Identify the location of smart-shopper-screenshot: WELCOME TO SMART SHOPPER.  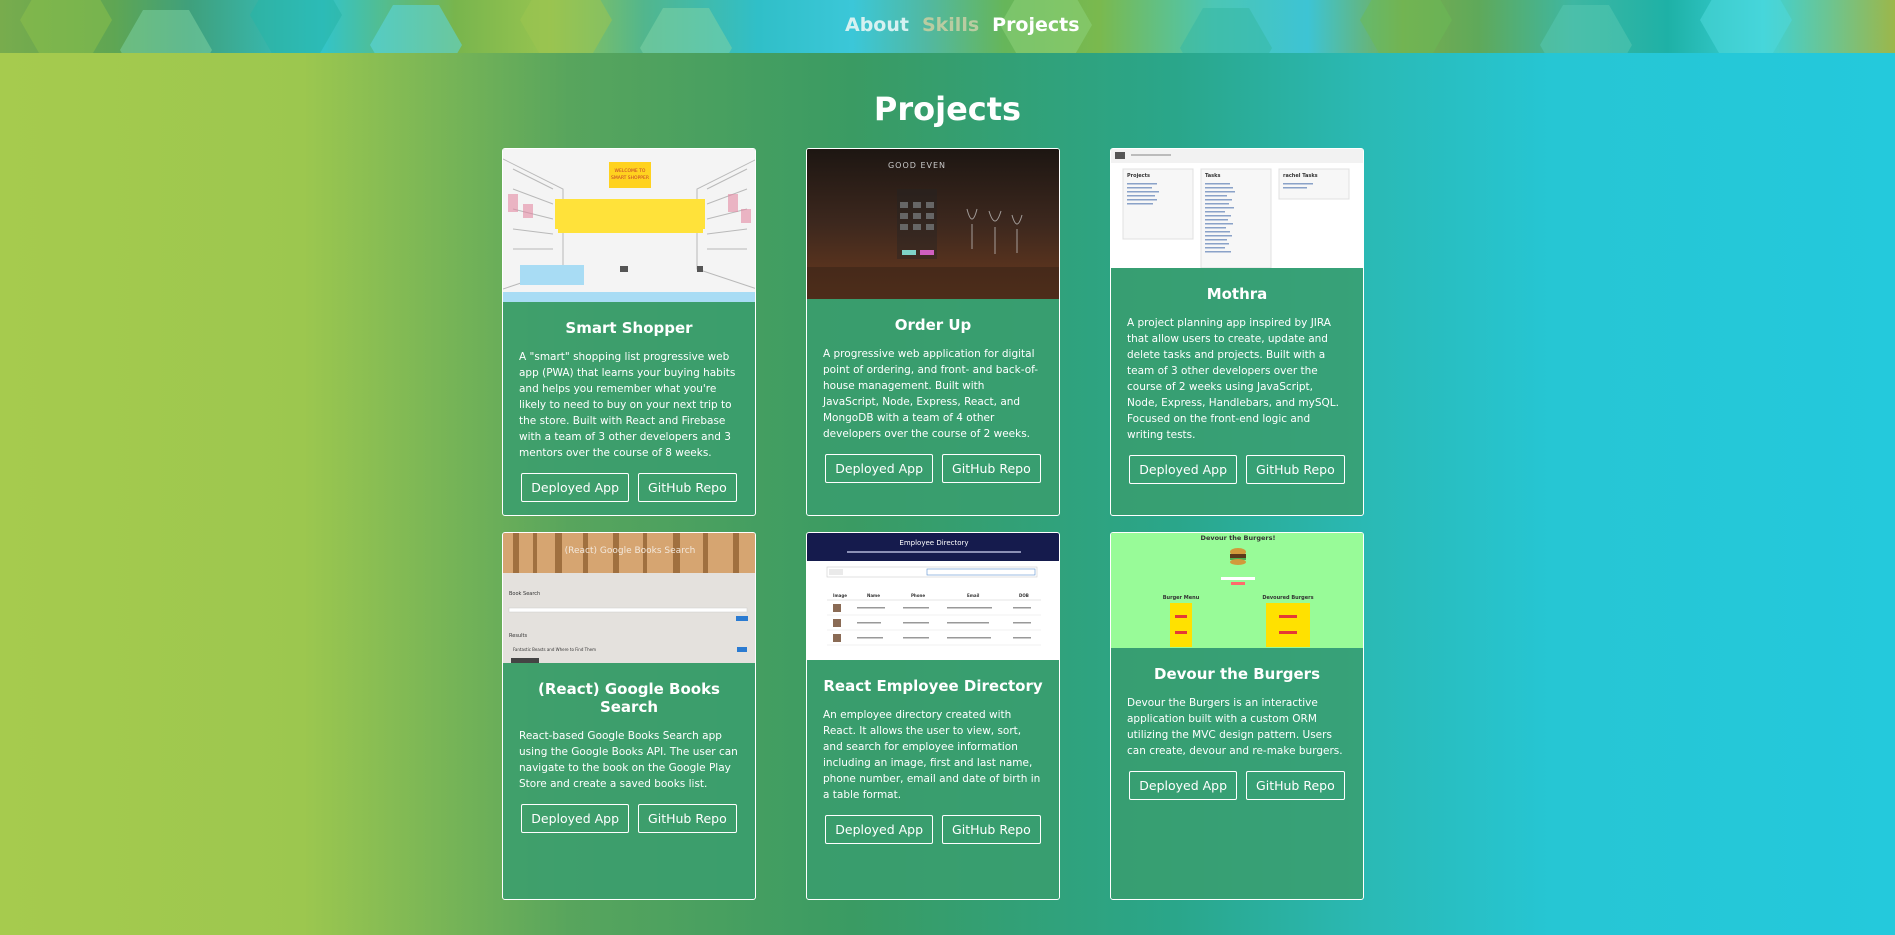
(629, 225).